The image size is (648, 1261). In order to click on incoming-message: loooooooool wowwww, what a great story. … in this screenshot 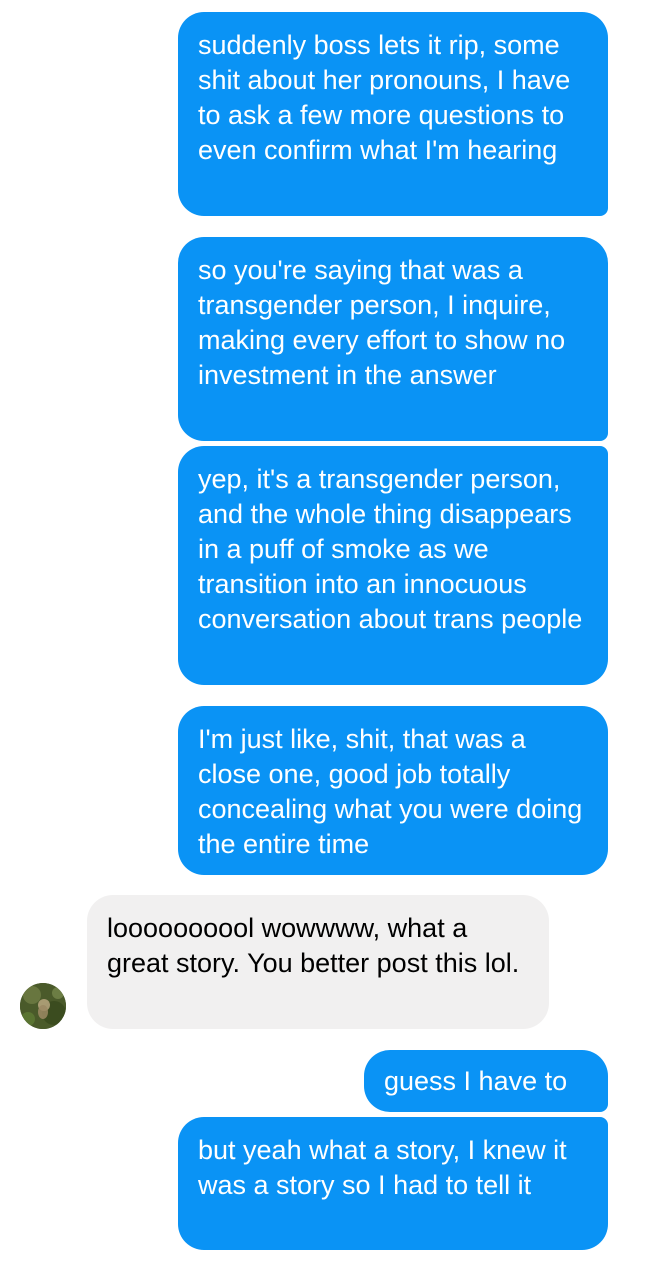, I will do `click(318, 962)`.